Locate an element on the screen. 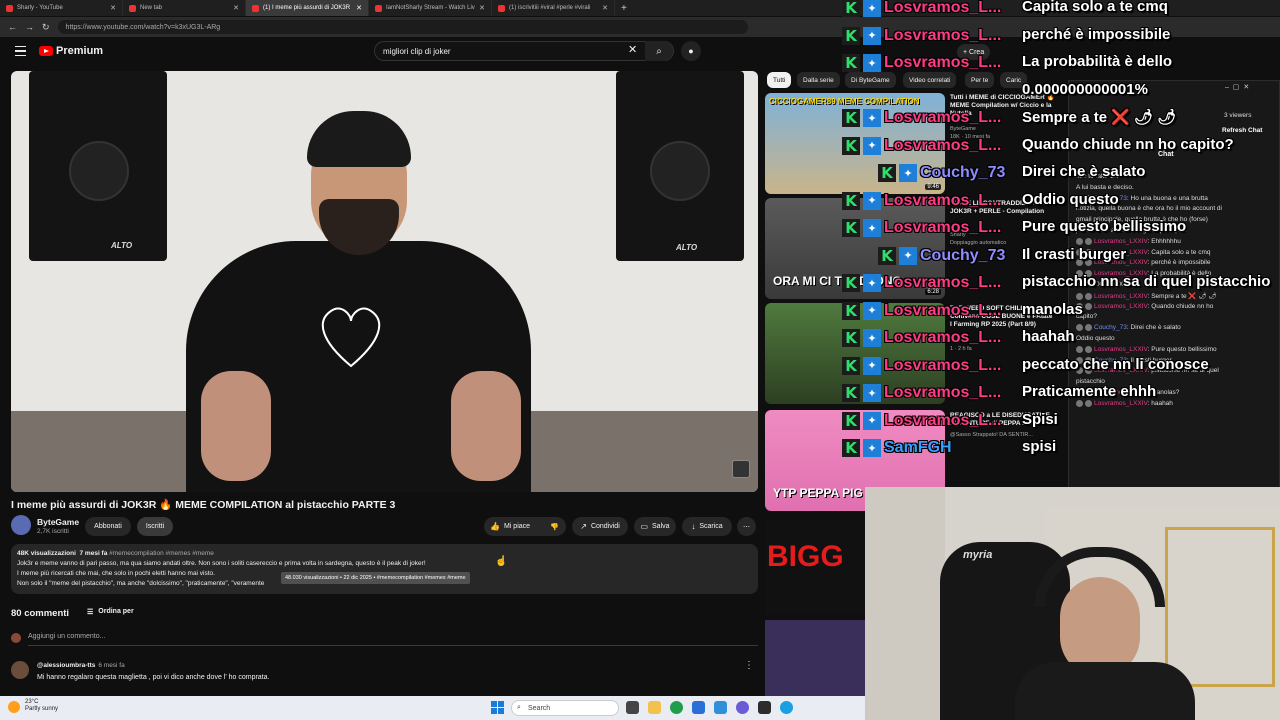 The image size is (1280, 720). download-button: ↓ Scarica is located at coordinates (707, 526).